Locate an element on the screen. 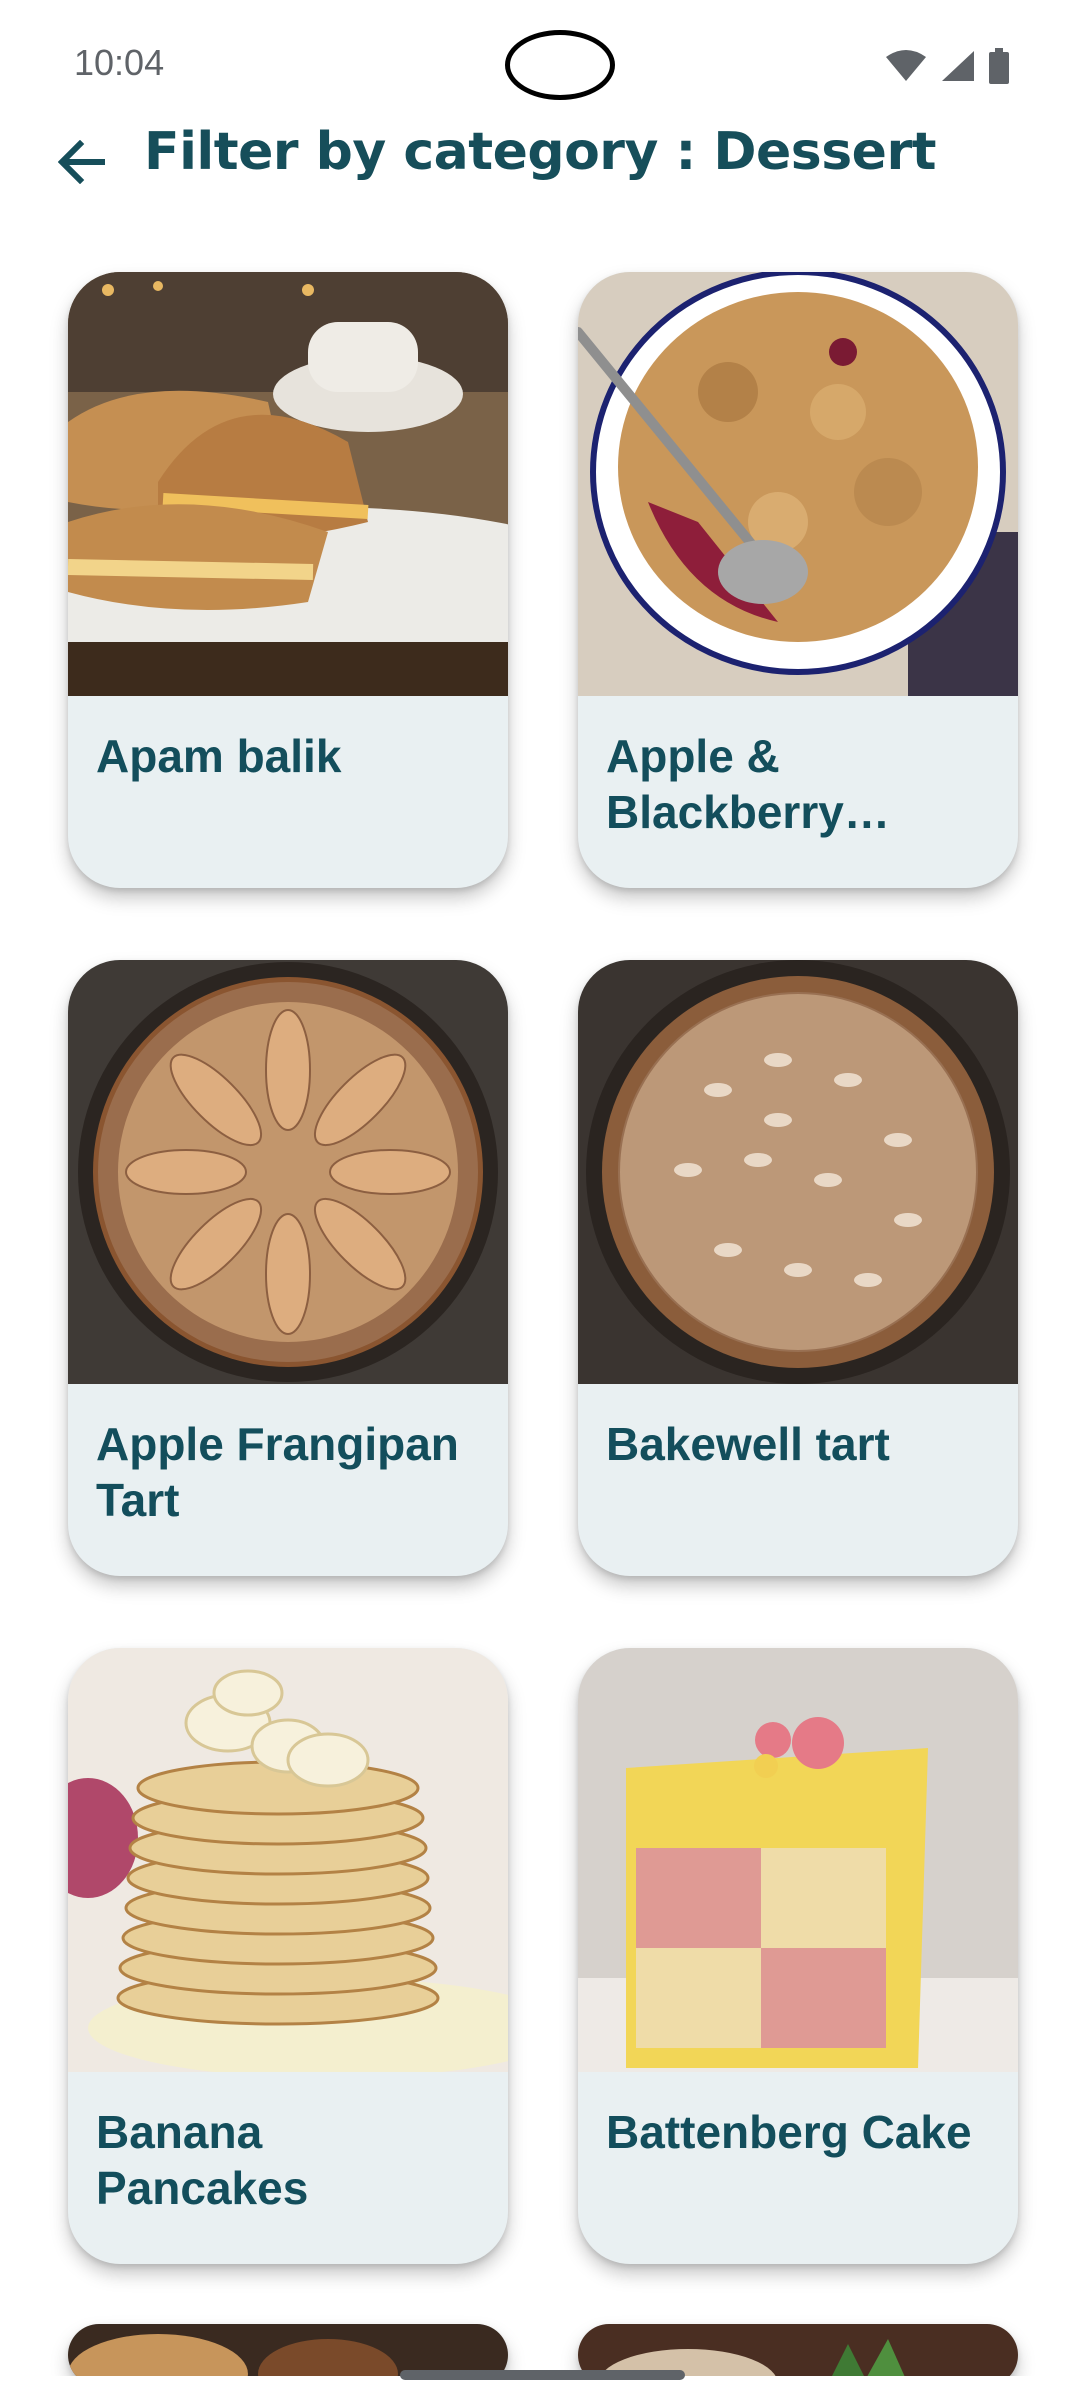 This screenshot has height=2400, width=1080. recipe-card-title: Bakewell tart is located at coordinates (748, 1444).